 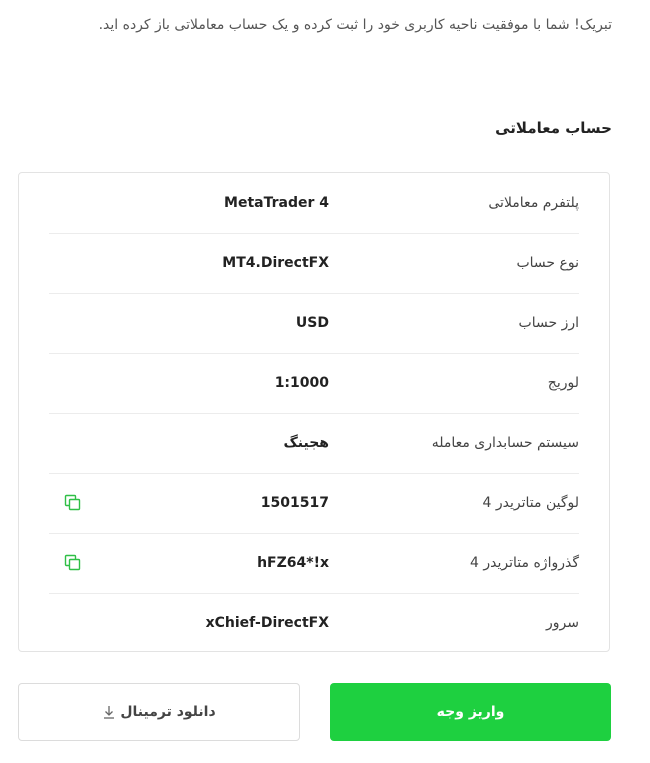 I want to click on row-label: لوریج, so click(x=563, y=383).